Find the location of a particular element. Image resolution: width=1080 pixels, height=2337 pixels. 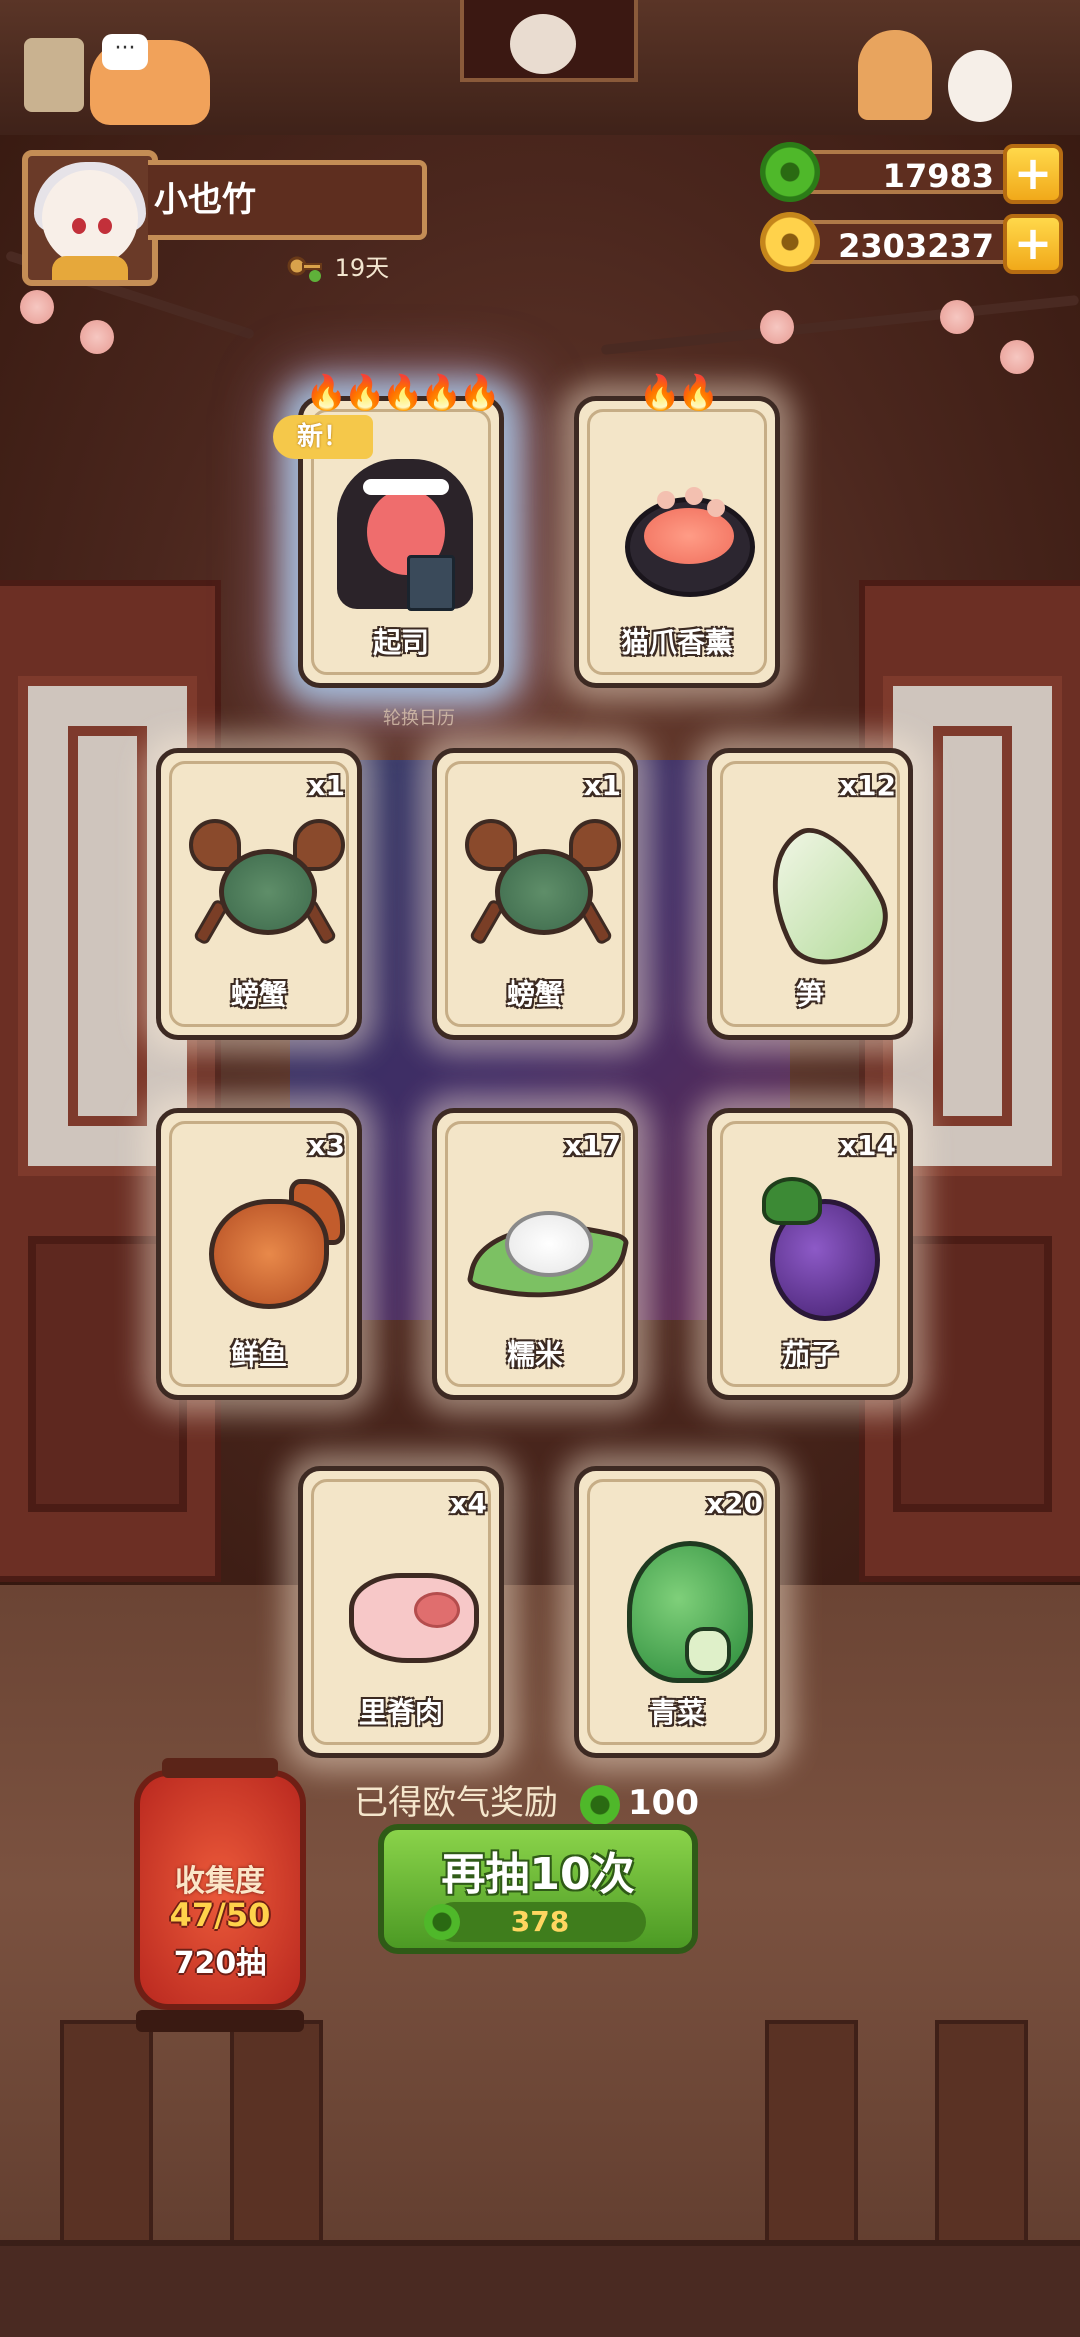

login-days: 19天 is located at coordinates (337, 266).